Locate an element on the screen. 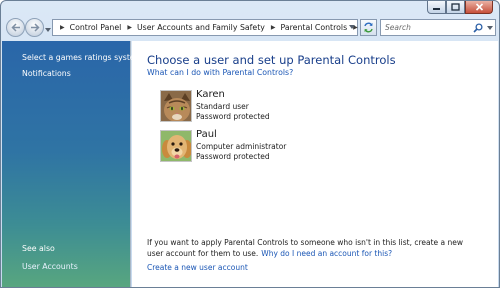 Image resolution: width=500 pixels, height=288 pixels. forward-button is located at coordinates (34, 27).